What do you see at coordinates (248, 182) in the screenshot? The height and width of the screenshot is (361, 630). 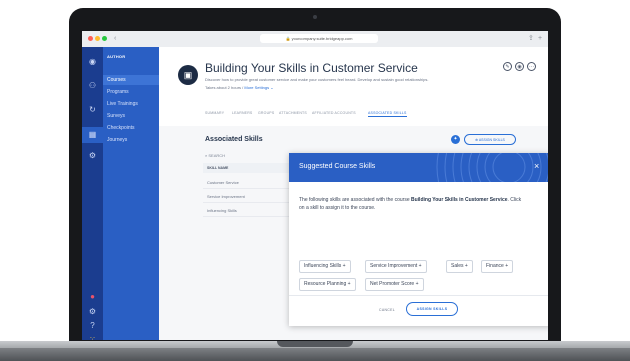 I see `table-row: Customer Service` at bounding box center [248, 182].